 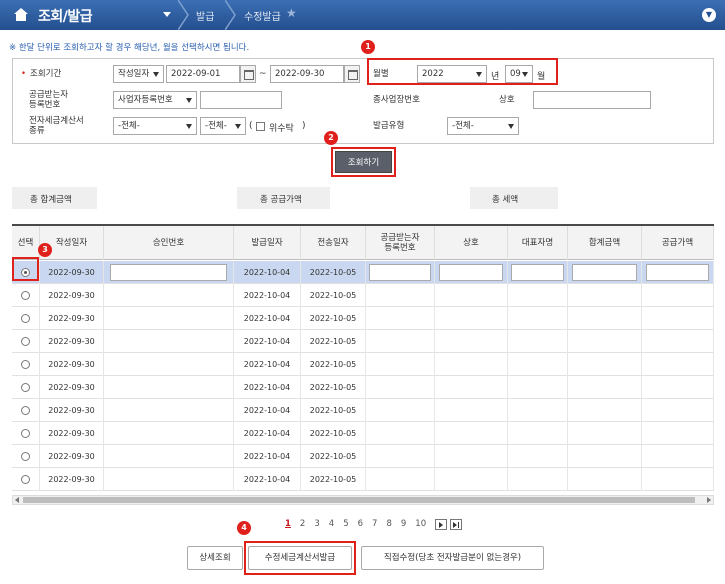 What do you see at coordinates (388, 524) in the screenshot?
I see `page-link: 8` at bounding box center [388, 524].